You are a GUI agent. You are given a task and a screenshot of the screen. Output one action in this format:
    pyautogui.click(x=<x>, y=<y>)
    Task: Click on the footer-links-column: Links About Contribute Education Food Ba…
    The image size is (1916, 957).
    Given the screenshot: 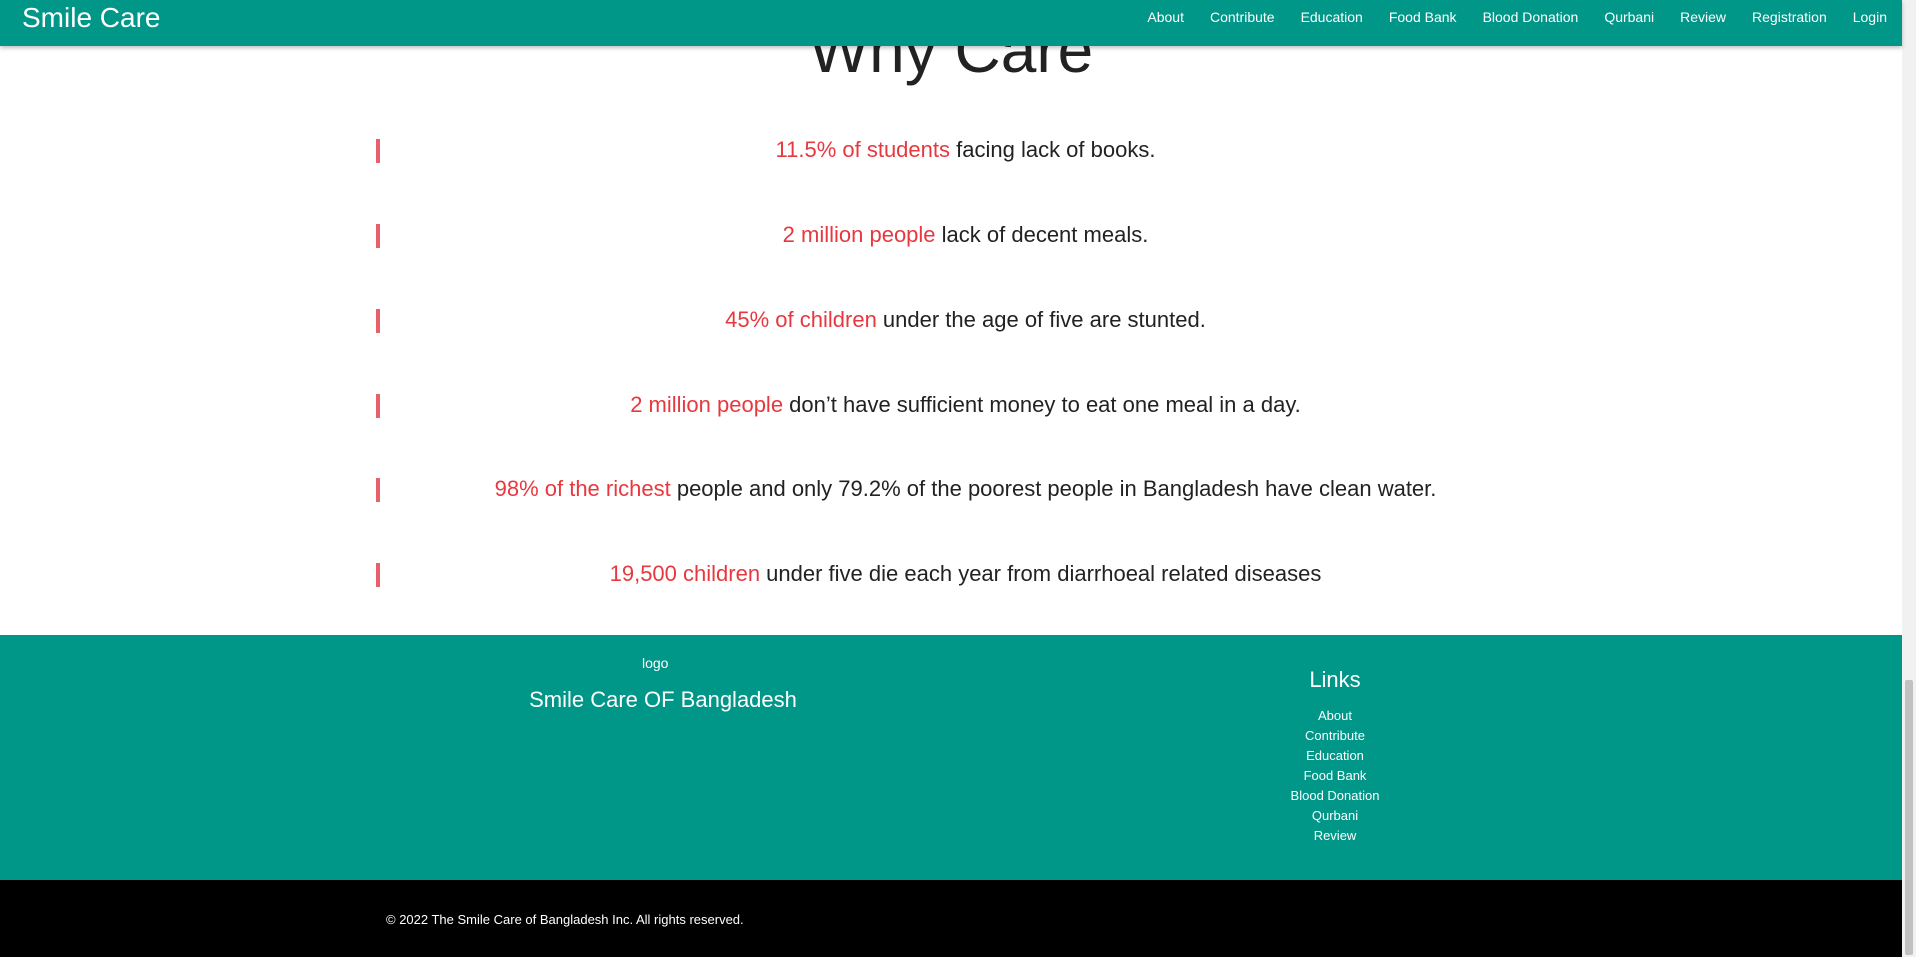 What is the action you would take?
    pyautogui.click(x=1335, y=756)
    